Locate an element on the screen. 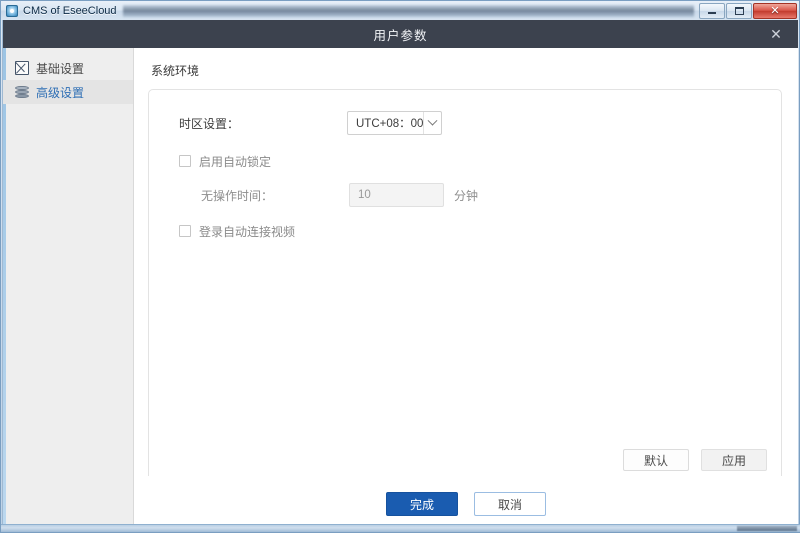 This screenshot has width=800, height=533. finish-button: 完成 is located at coordinates (422, 504).